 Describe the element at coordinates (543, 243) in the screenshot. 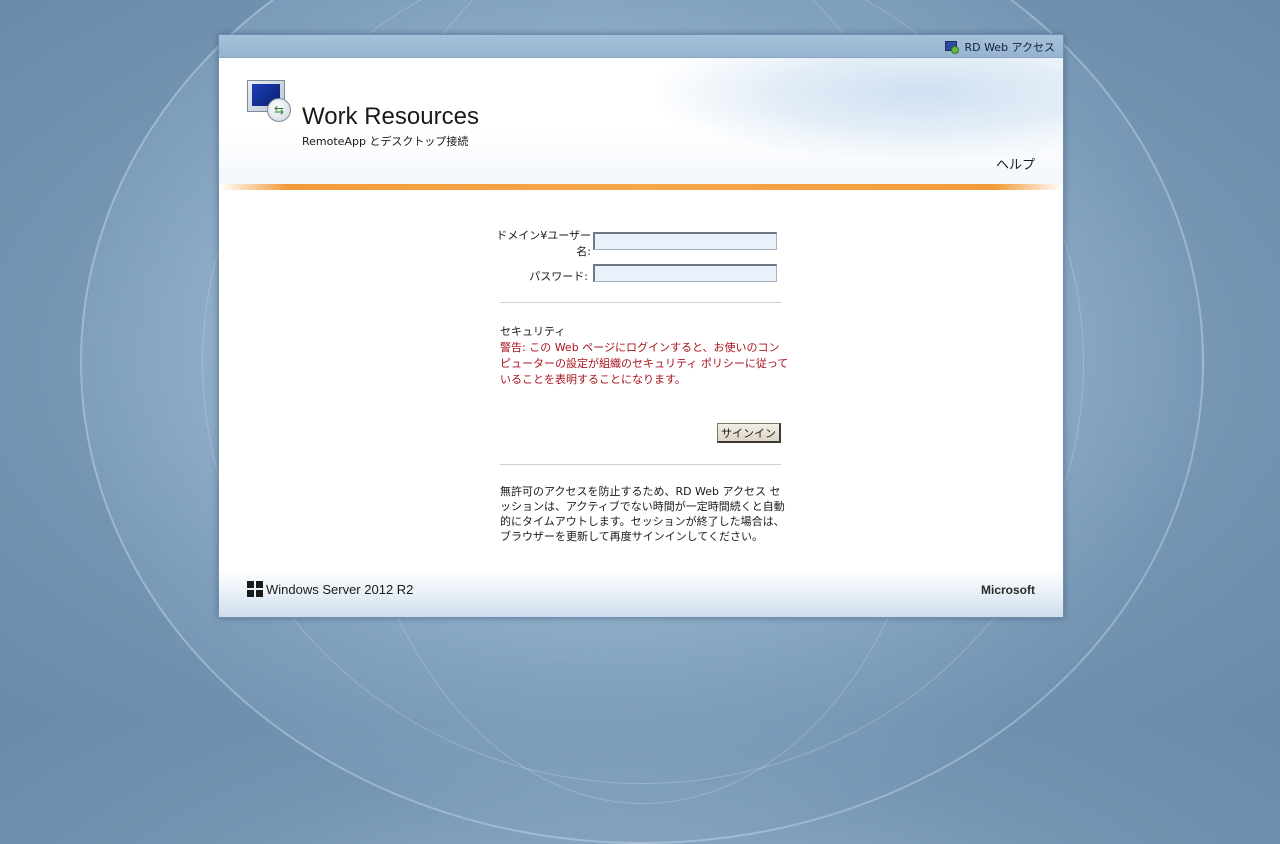

I see `username-label: ドメイン¥ユーザー 名:` at that location.